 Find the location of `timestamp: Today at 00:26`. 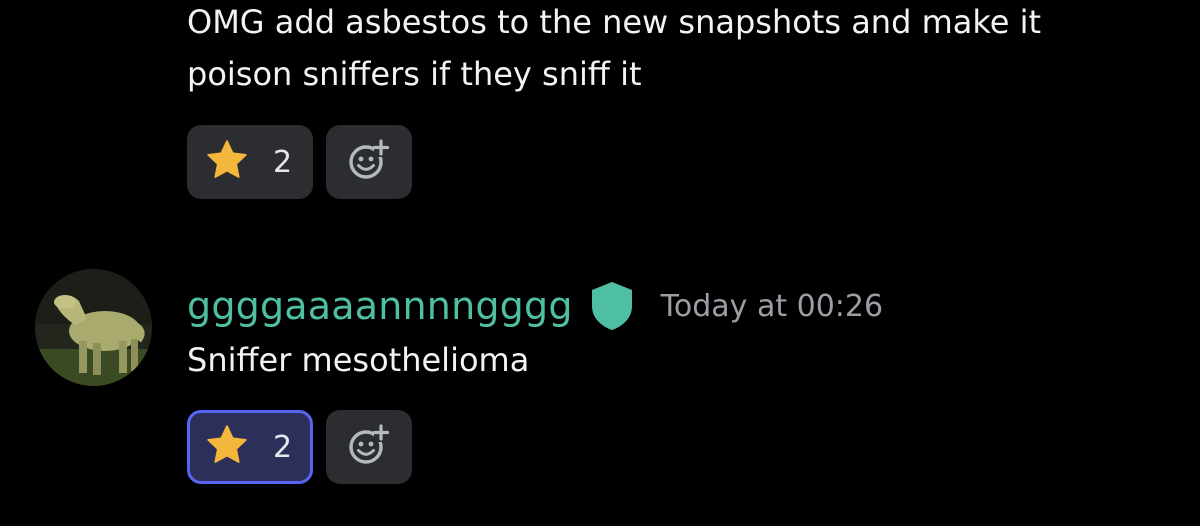

timestamp: Today at 00:26 is located at coordinates (772, 306).